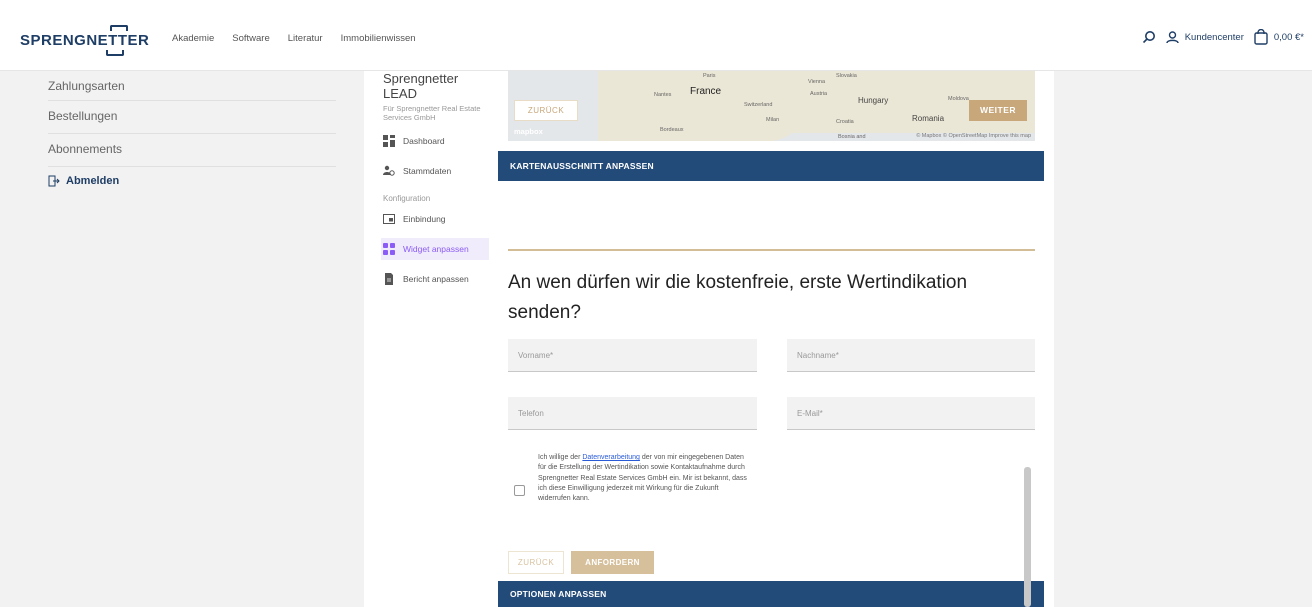  Describe the element at coordinates (305, 38) in the screenshot. I see `nav-literatur: Literatur` at that location.